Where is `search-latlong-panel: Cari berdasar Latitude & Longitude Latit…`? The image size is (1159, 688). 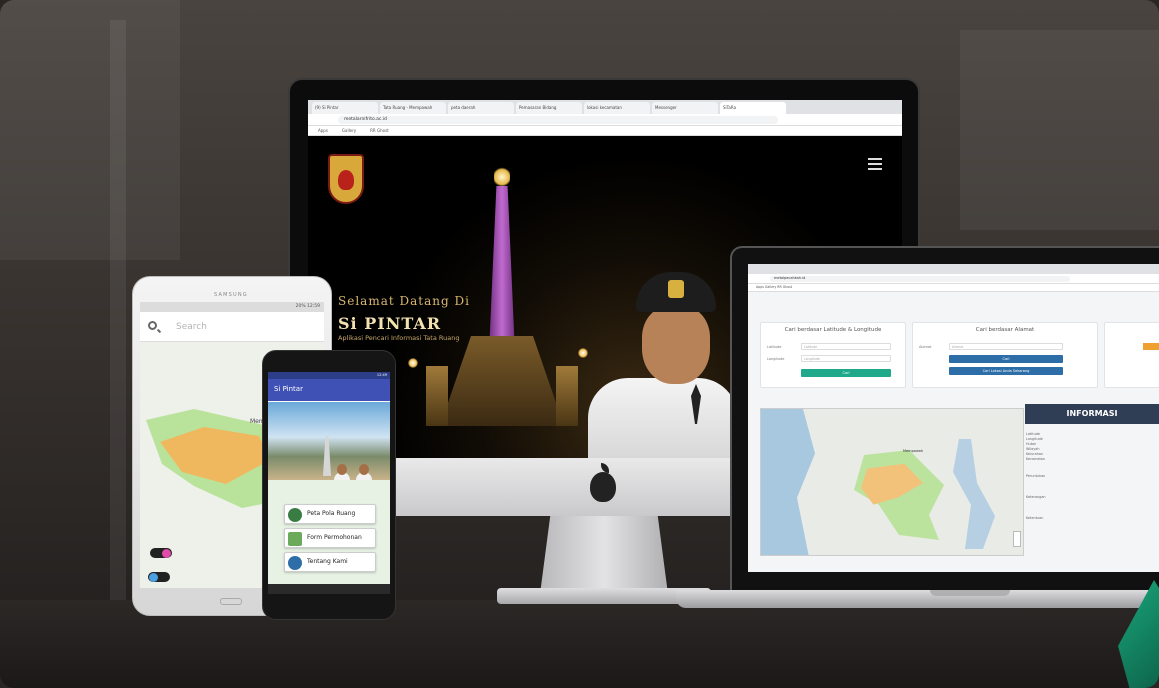
search-latlong-panel: Cari berdasar Latitude & Longitude Latit… is located at coordinates (833, 355).